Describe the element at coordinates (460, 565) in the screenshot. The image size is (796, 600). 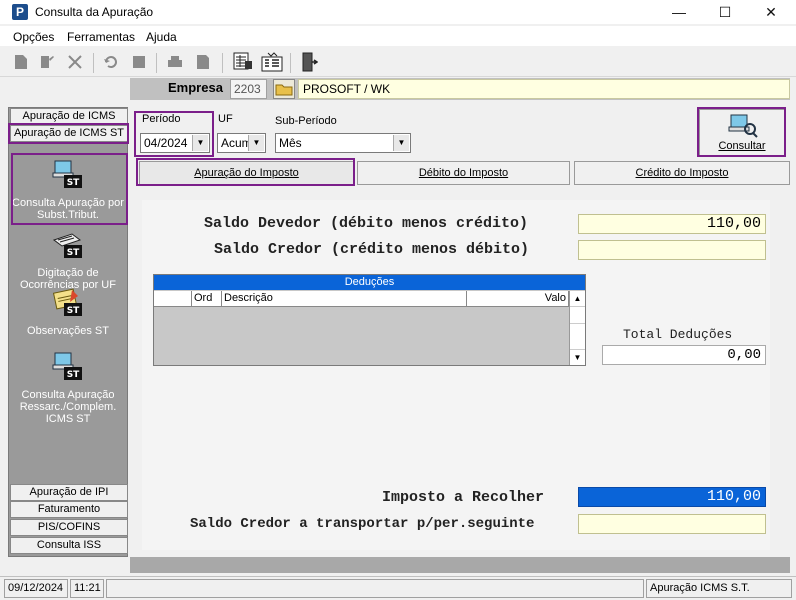
I see `bottom-band` at that location.